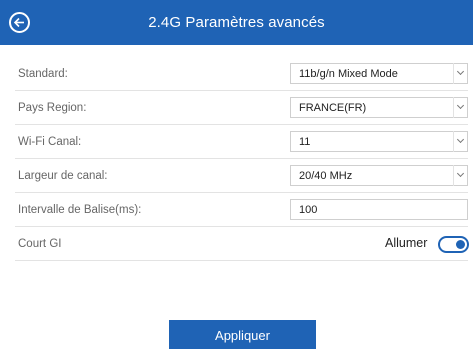  I want to click on bandwidth-row: Largeur de canal: 20/40 MHz, so click(241, 176).